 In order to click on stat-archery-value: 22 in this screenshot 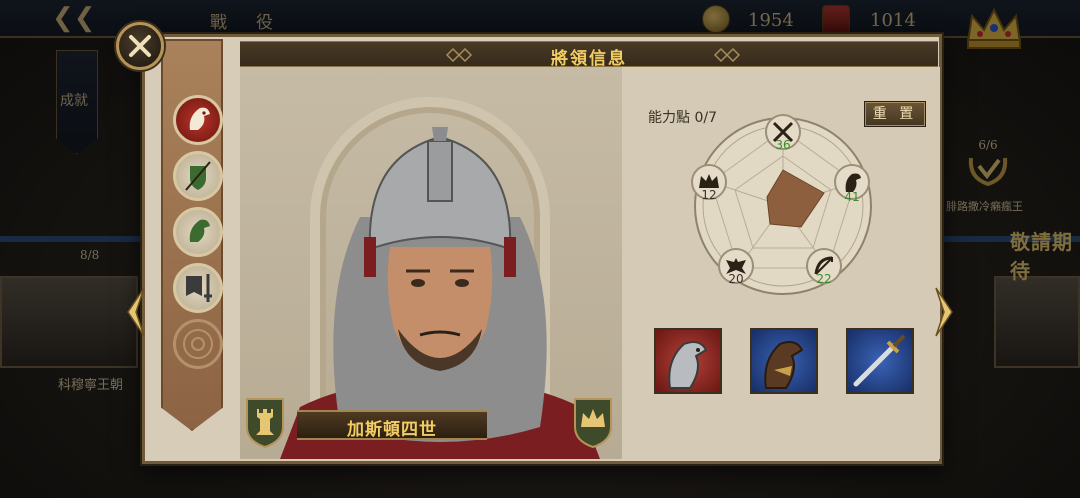, I will do `click(824, 279)`.